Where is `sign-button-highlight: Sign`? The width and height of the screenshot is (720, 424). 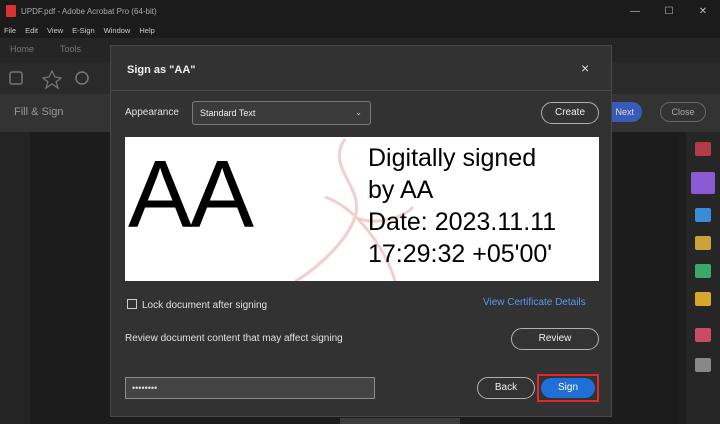
sign-button-highlight: Sign is located at coordinates (568, 388).